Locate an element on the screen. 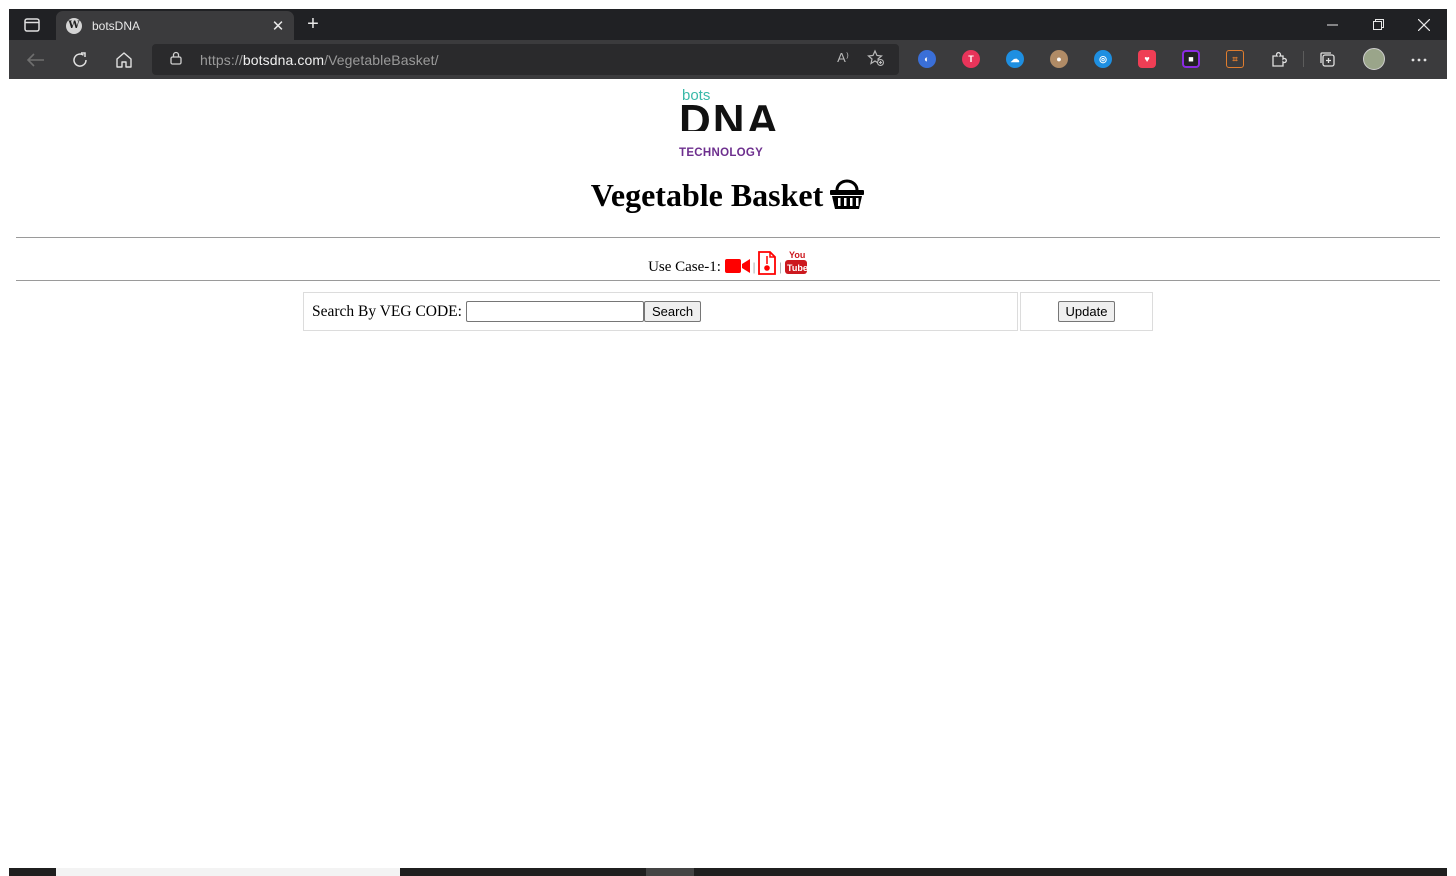 This screenshot has width=1456, height=876. profile-avatar is located at coordinates (1374, 59).